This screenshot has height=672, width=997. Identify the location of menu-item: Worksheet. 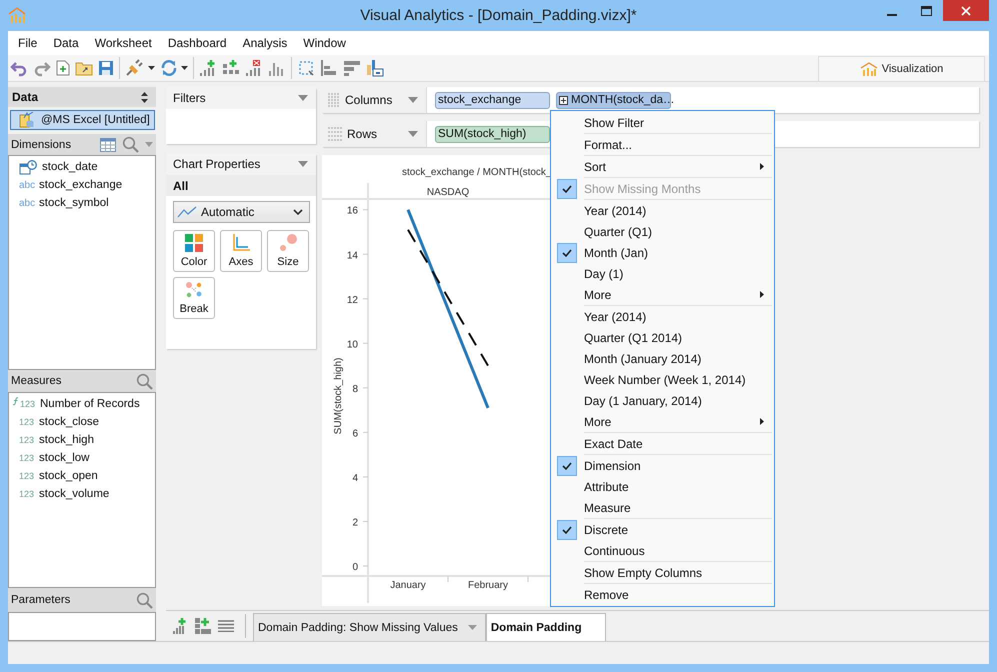
(123, 43).